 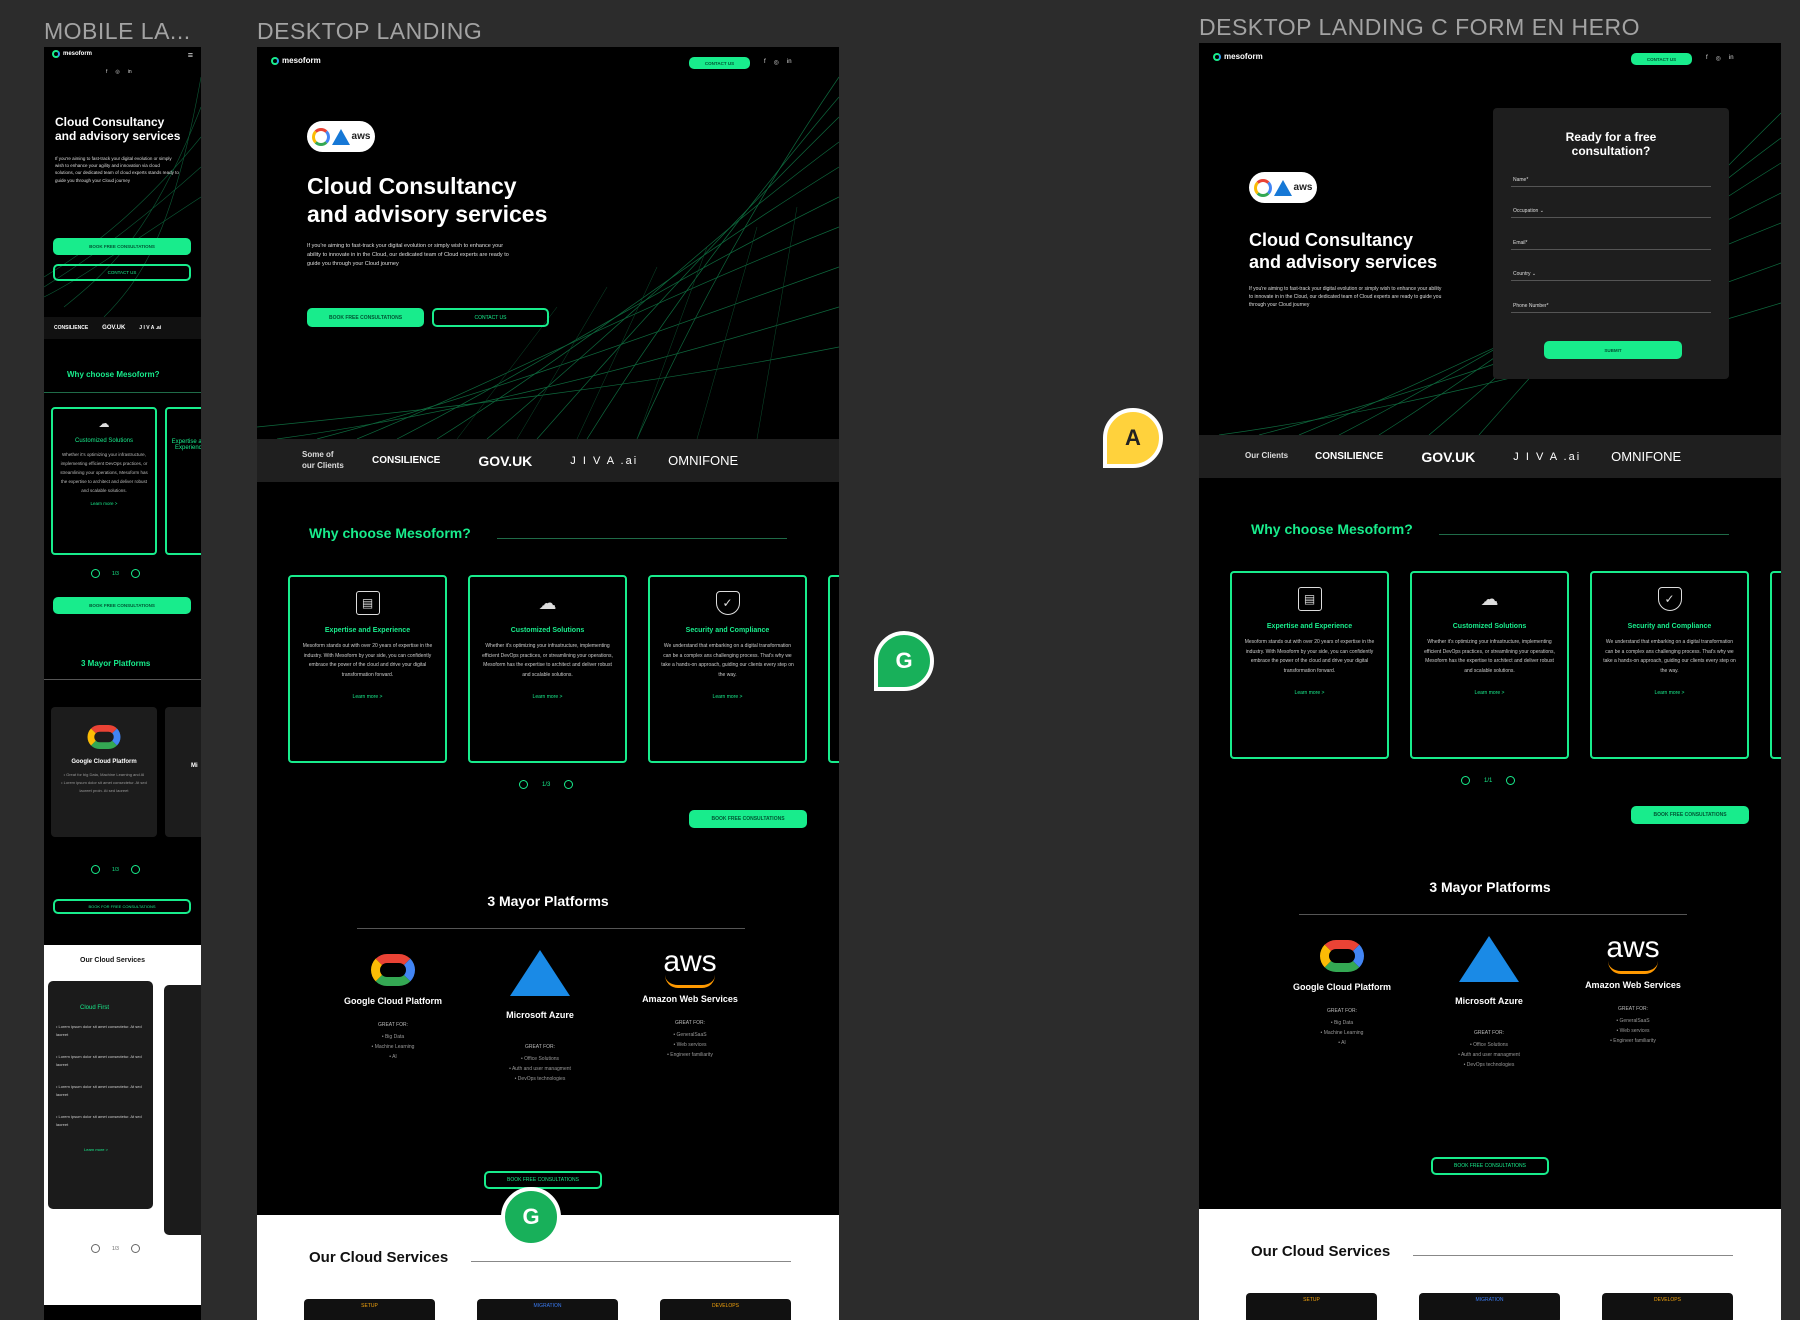 I want to click on clients-label: Some of our Clients, so click(x=323, y=460).